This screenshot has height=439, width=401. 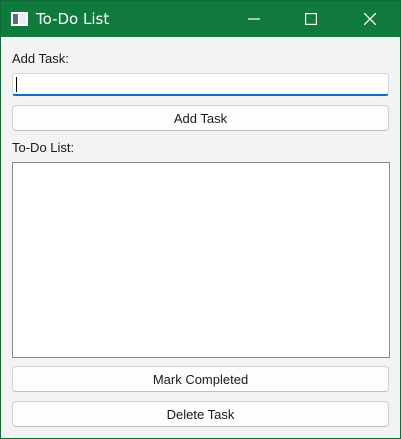 I want to click on delete-task-button: Delete Task, so click(x=200, y=414).